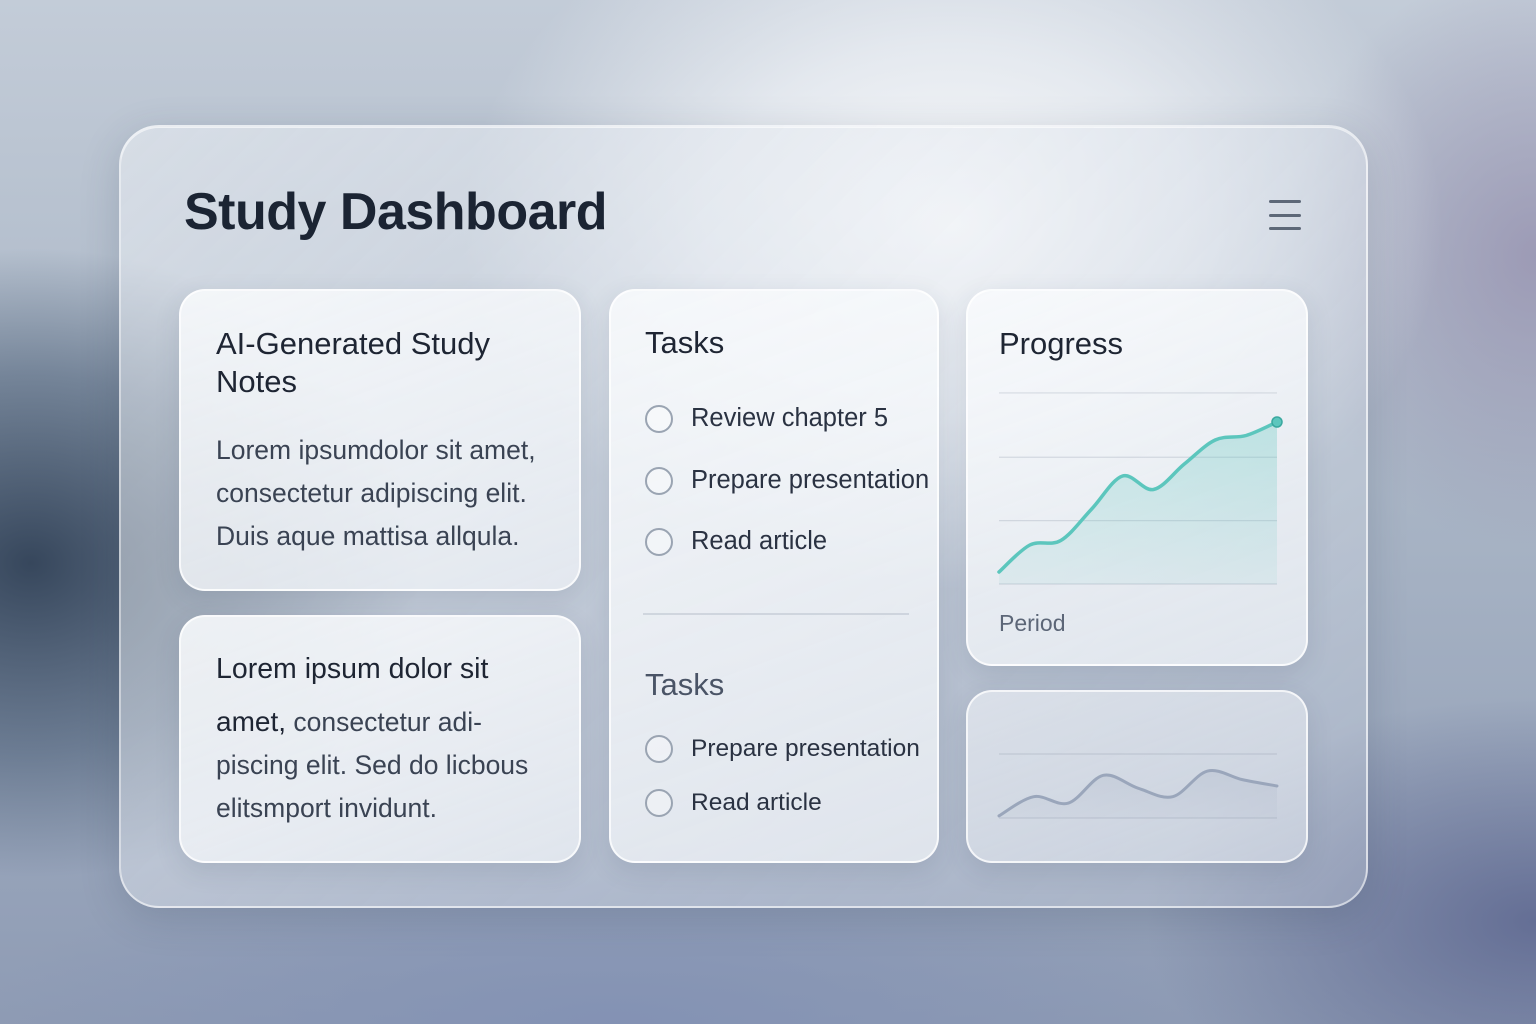  I want to click on tasks-secondary-heading: Tasks, so click(685, 684).